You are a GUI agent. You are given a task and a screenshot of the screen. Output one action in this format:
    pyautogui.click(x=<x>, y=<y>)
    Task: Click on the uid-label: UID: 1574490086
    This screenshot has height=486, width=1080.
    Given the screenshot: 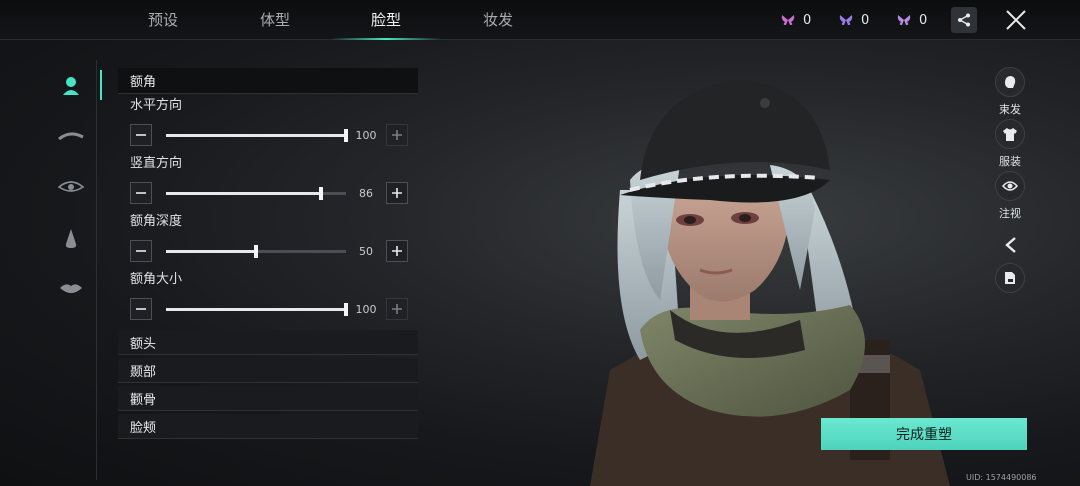 What is the action you would take?
    pyautogui.click(x=1001, y=477)
    